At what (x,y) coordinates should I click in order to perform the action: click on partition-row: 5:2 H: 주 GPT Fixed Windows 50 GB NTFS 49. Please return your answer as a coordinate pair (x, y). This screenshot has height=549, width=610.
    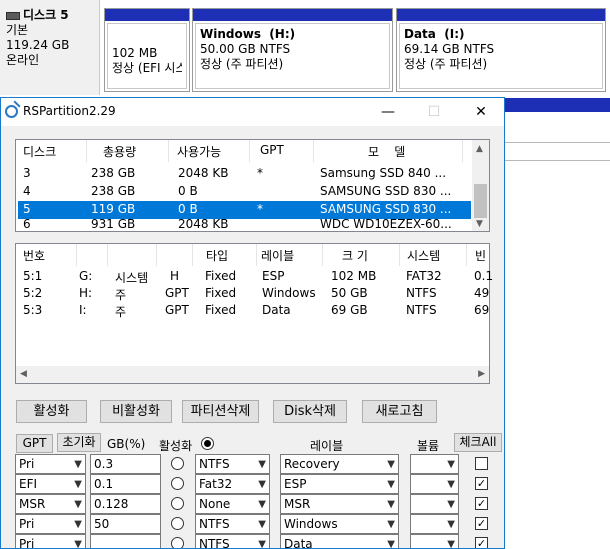
    Looking at the image, I should click on (253, 294).